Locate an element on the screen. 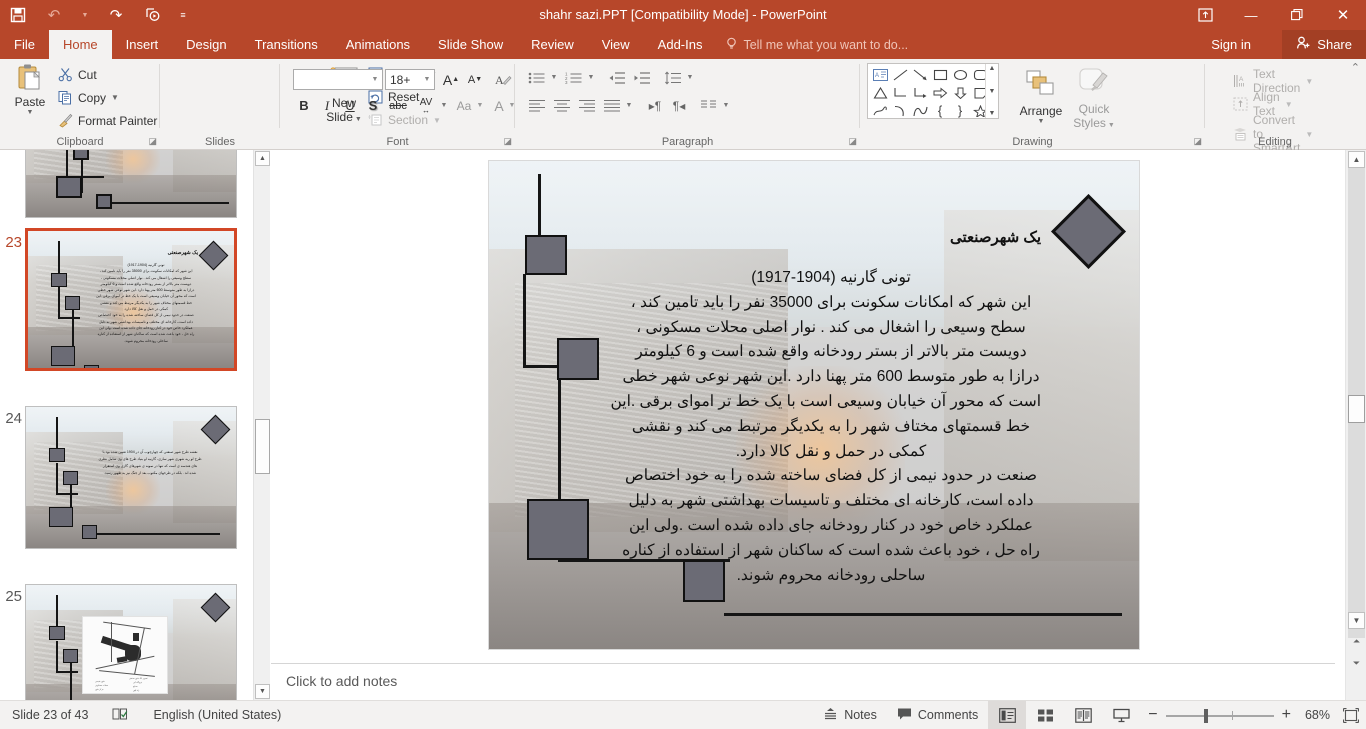 The height and width of the screenshot is (729, 1366). tab-design: Design is located at coordinates (206, 44).